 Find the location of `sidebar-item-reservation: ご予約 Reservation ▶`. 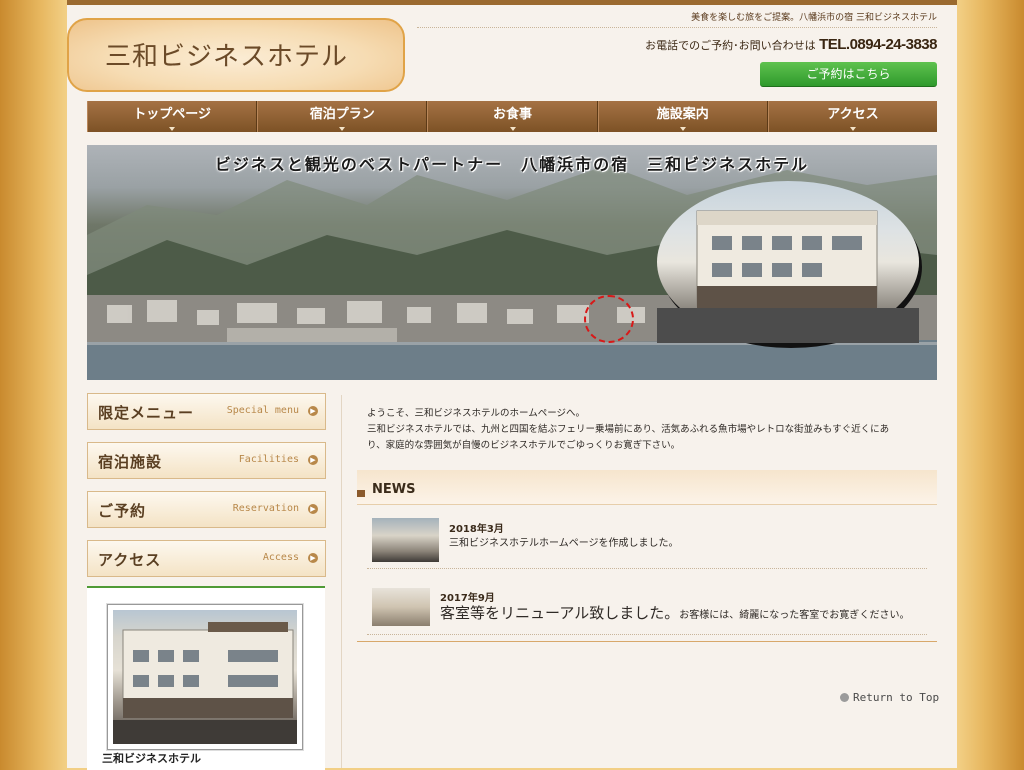

sidebar-item-reservation: ご予約 Reservation ▶ is located at coordinates (206, 509).